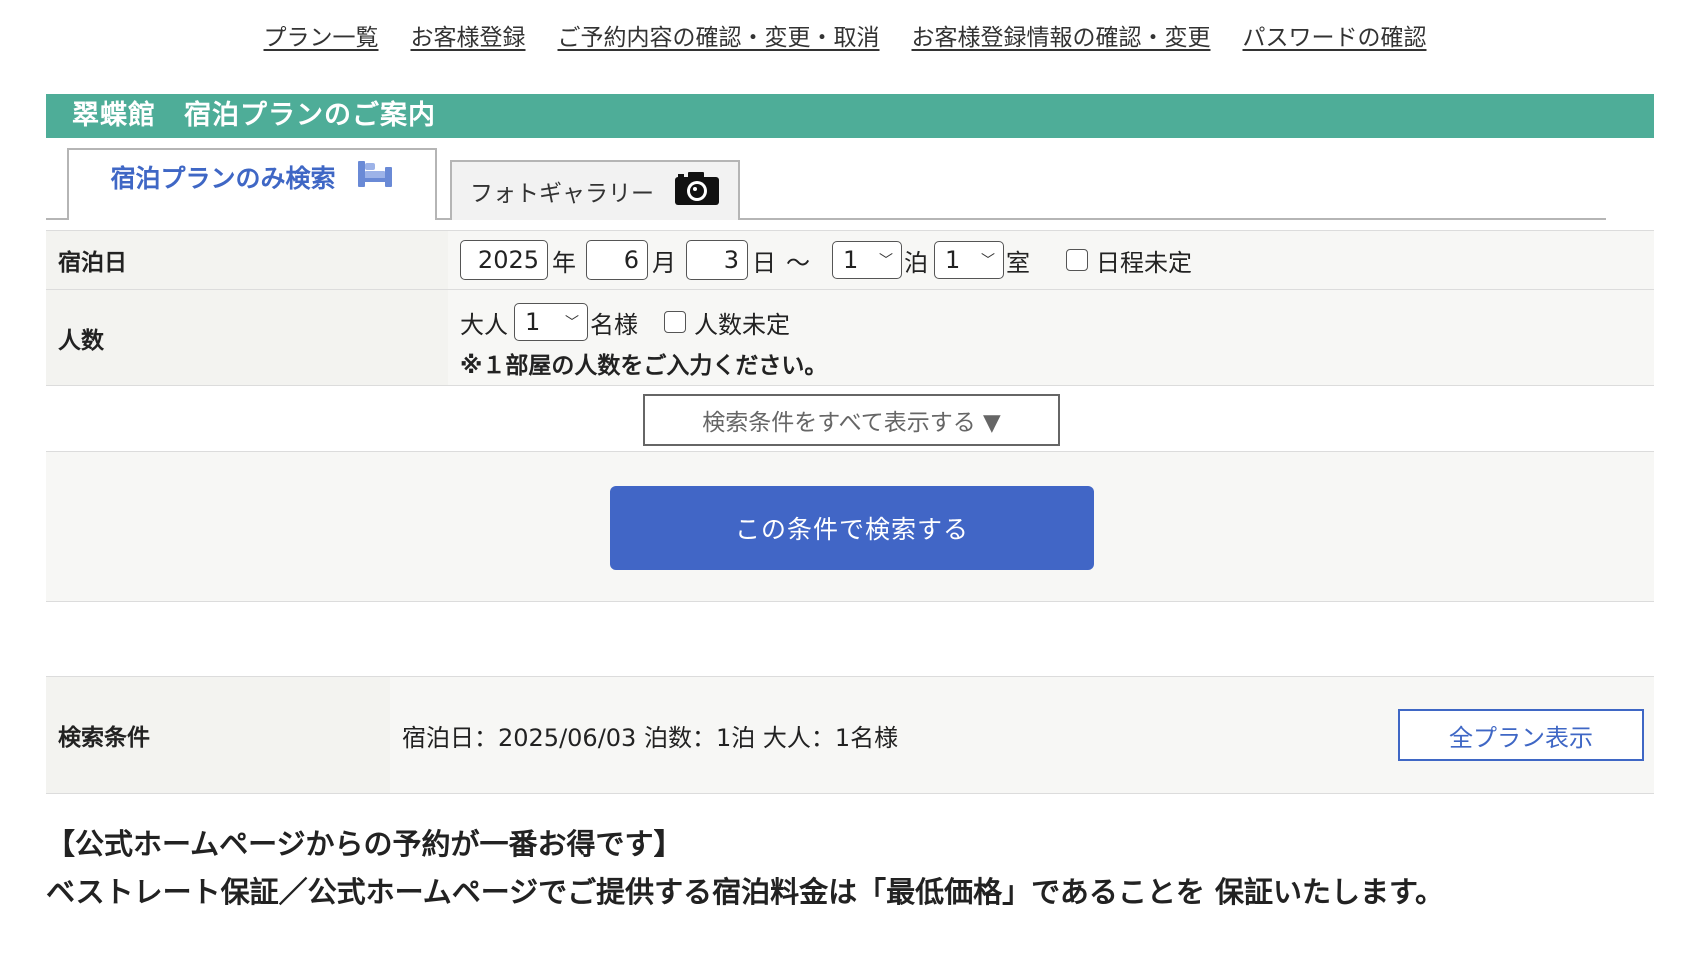  What do you see at coordinates (1018, 262) in the screenshot?
I see `rooms-unit: 室` at bounding box center [1018, 262].